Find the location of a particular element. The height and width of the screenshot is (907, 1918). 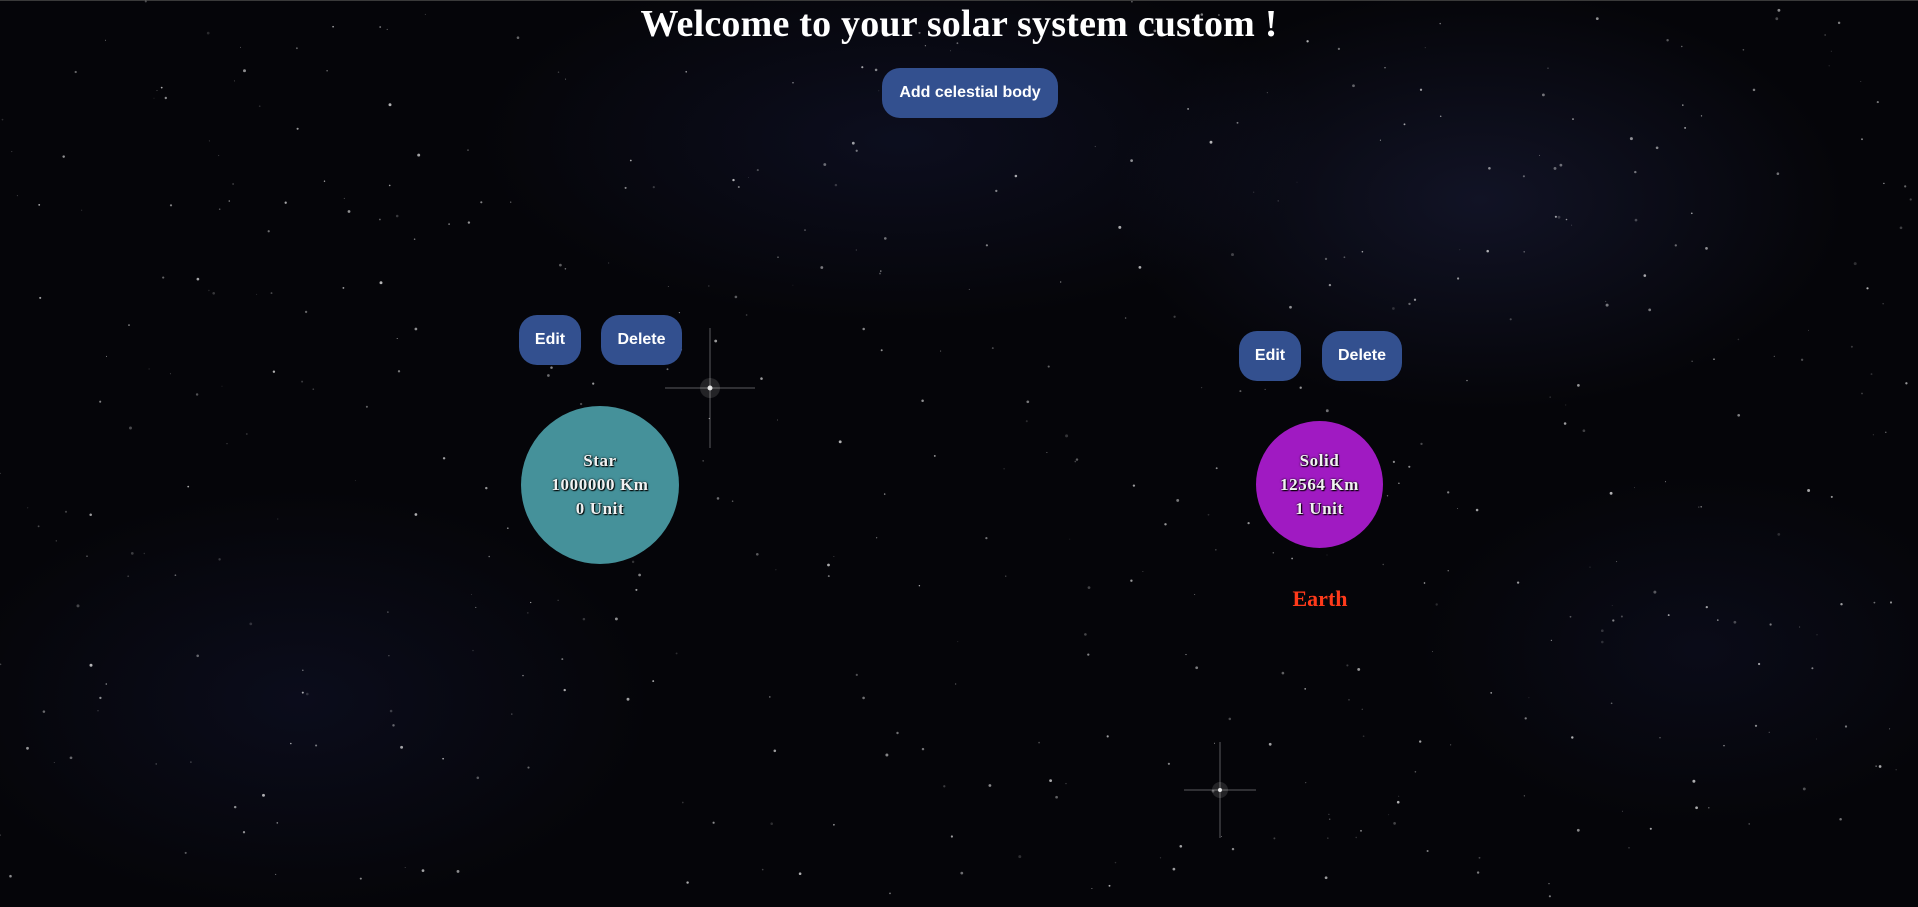

body-size: 1000000 Km is located at coordinates (600, 484).